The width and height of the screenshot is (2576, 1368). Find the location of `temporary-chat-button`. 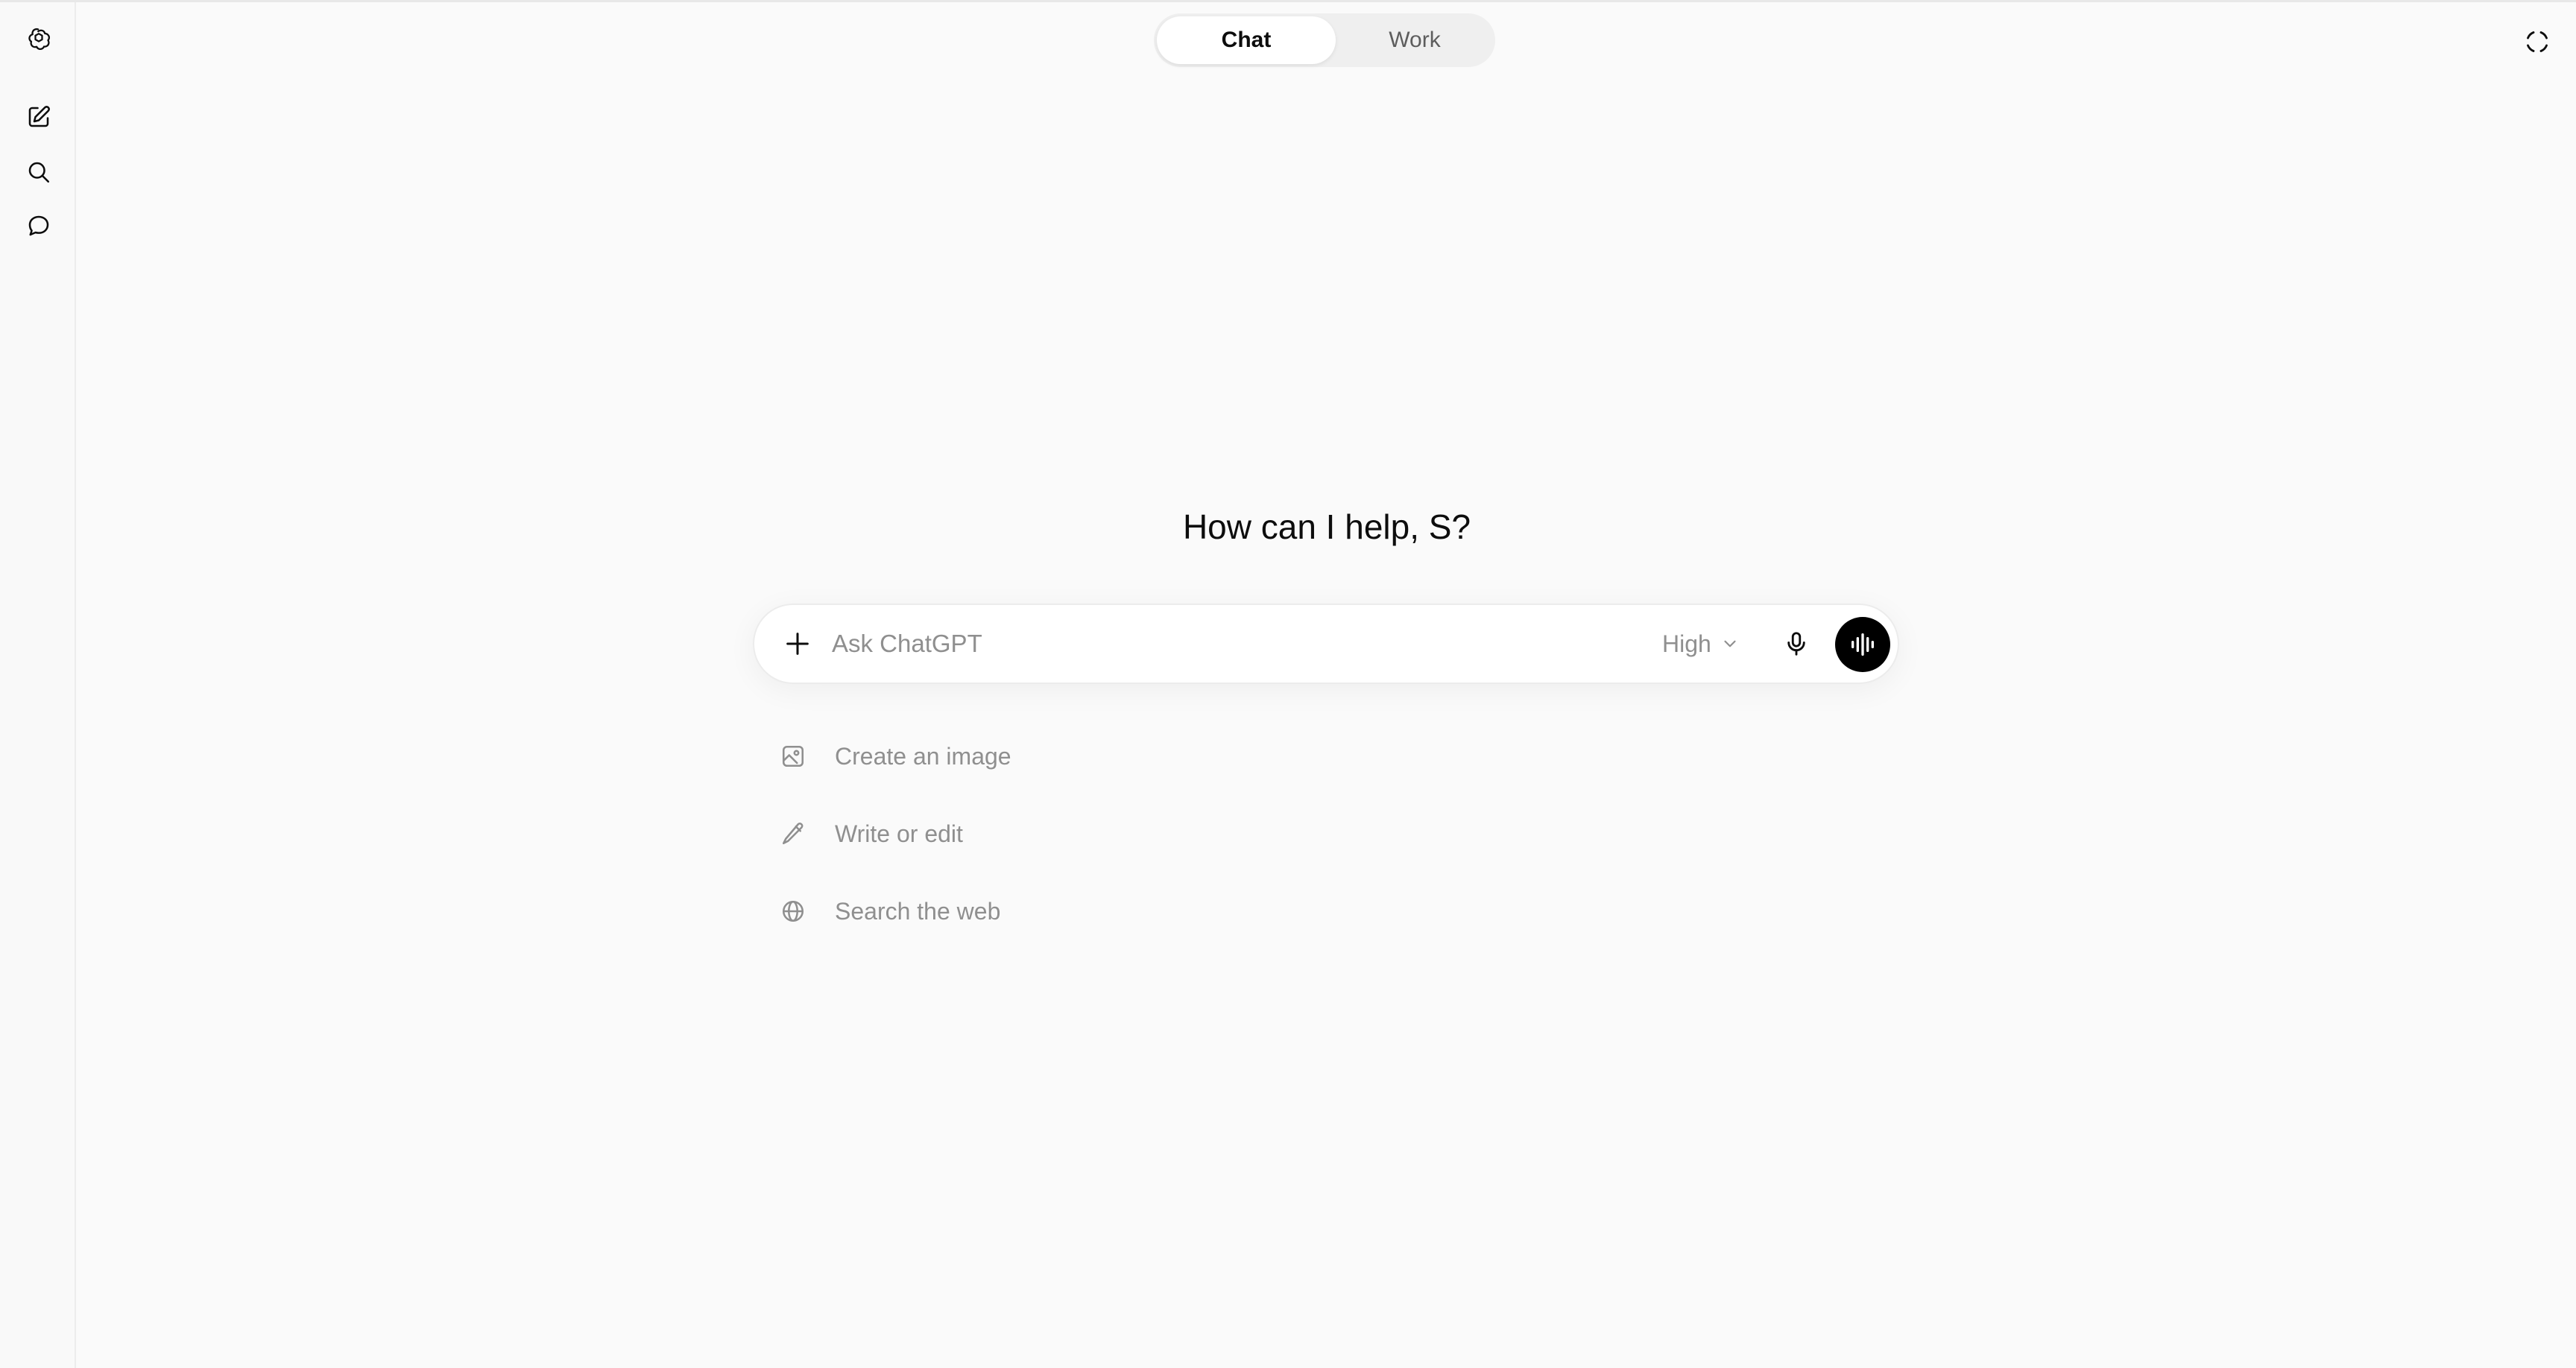

temporary-chat-button is located at coordinates (2538, 41).